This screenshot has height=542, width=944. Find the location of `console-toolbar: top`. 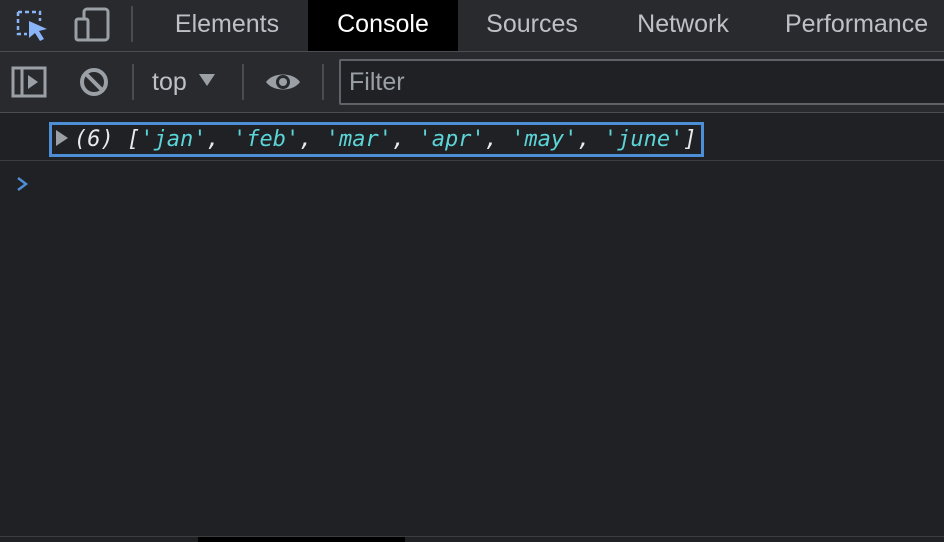

console-toolbar: top is located at coordinates (472, 82).